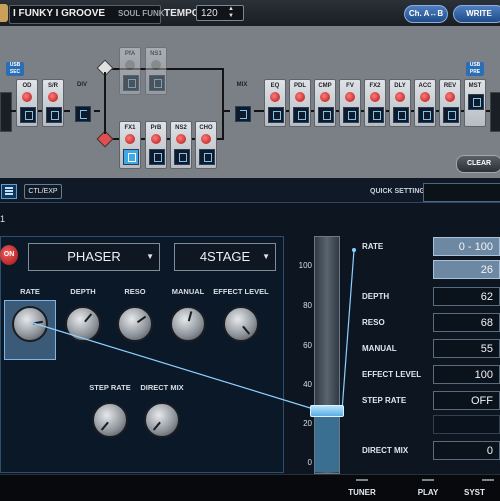 The width and height of the screenshot is (500, 501). I want to click on param-value-range: 0 - 100, so click(466, 246).